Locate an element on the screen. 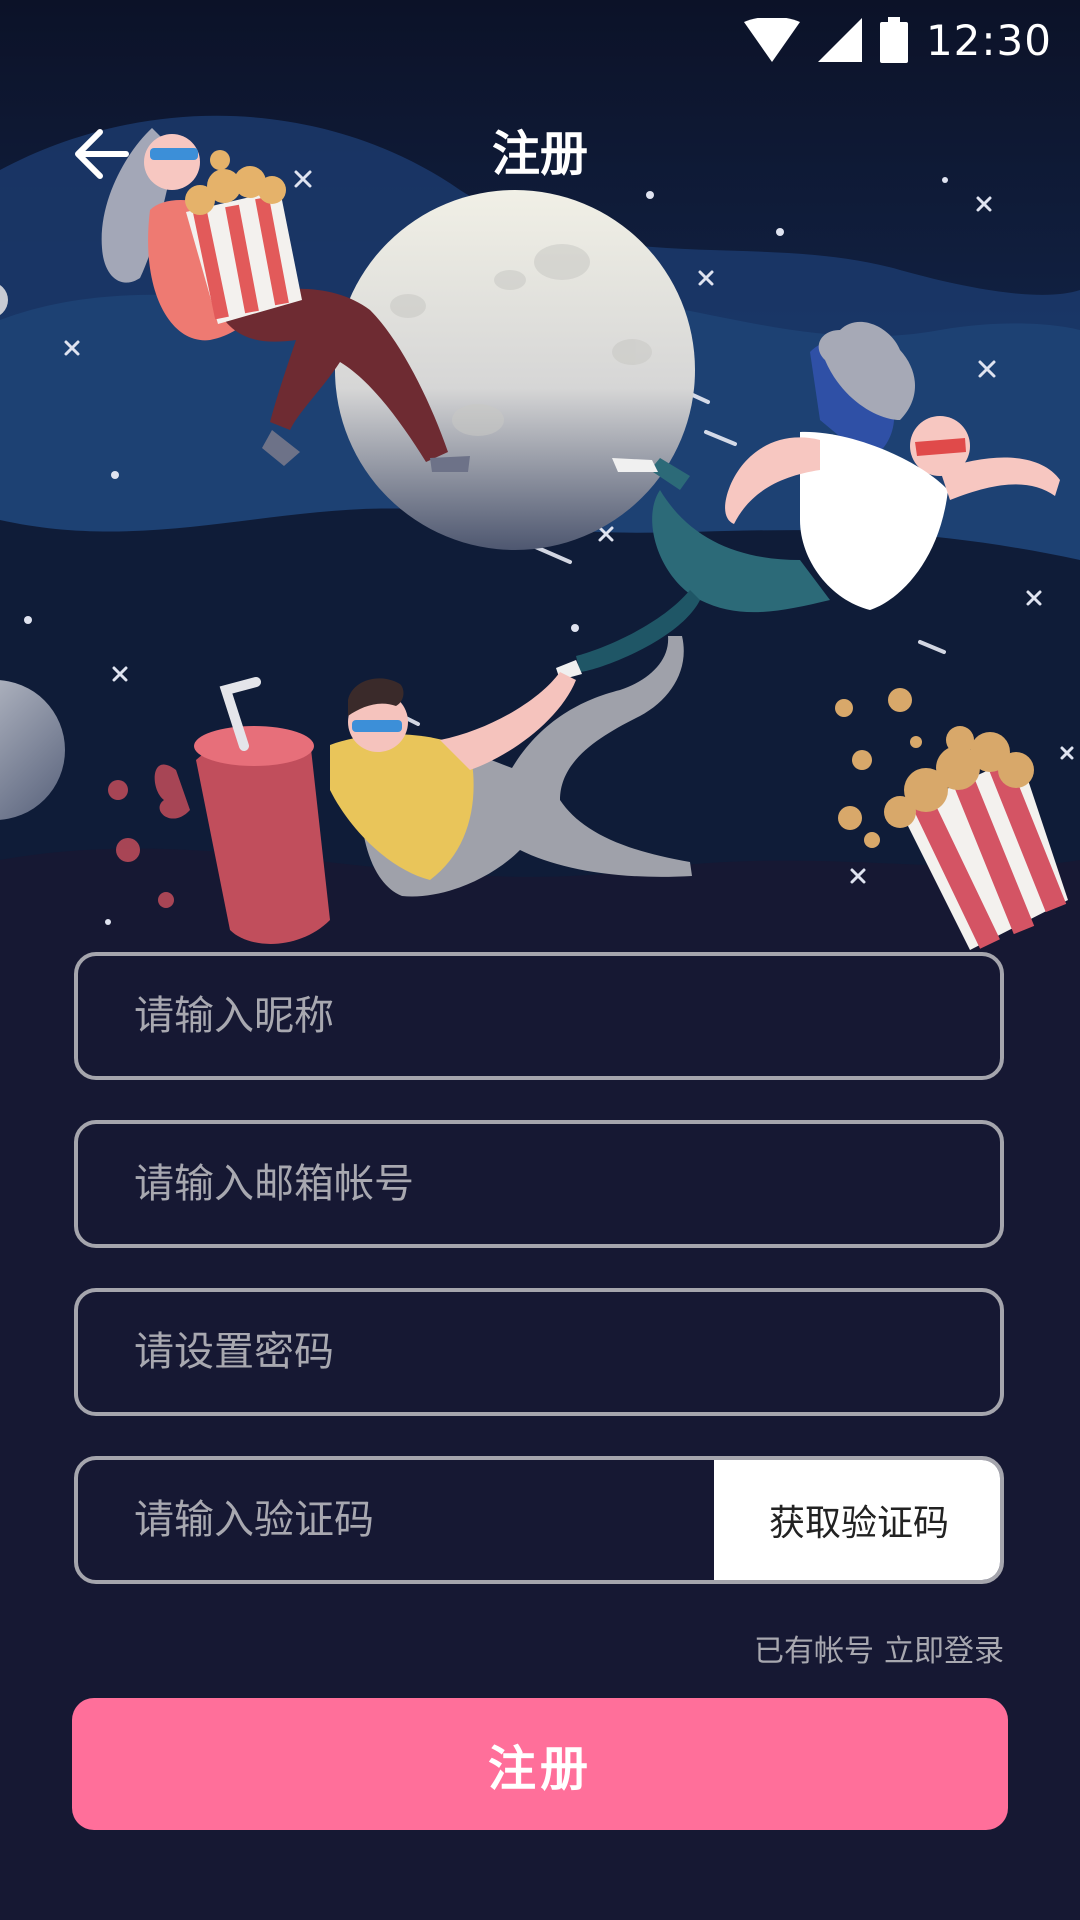 Image resolution: width=1080 pixels, height=1920 pixels. verification-code-field: 获取验证码 is located at coordinates (539, 1520).